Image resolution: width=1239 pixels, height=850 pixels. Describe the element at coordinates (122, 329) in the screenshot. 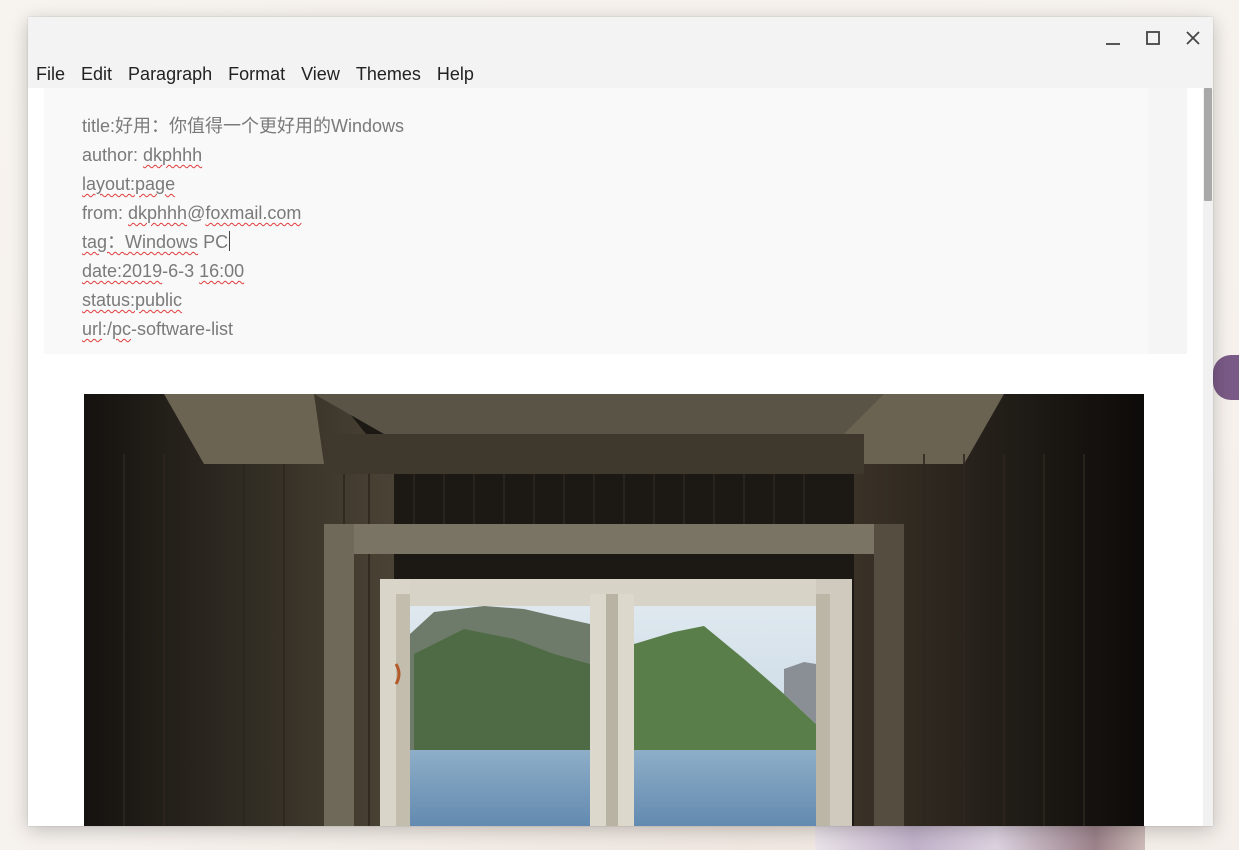

I see `url-c: pc` at that location.